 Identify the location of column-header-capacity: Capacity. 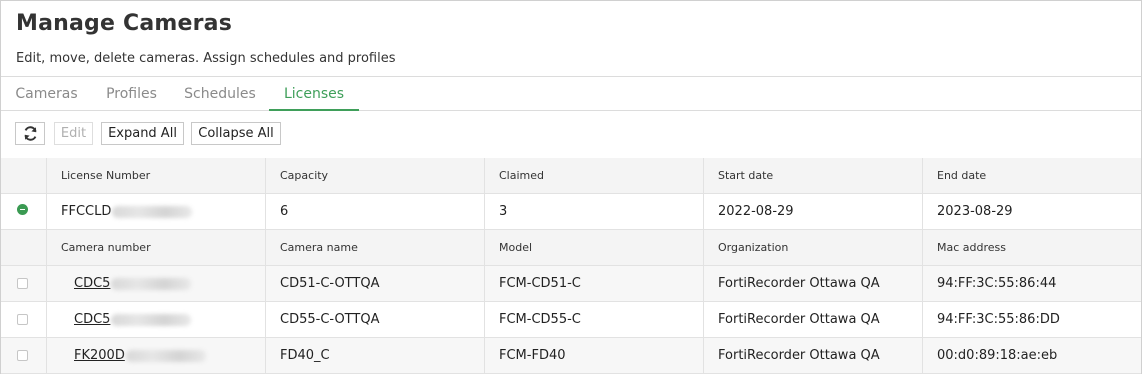
(374, 175).